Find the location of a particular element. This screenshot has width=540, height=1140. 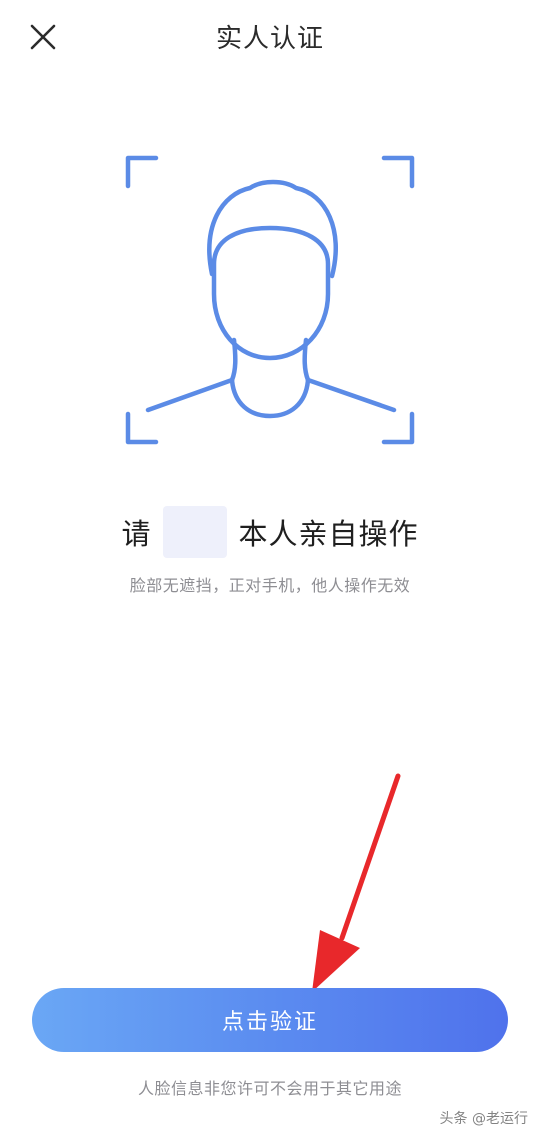

annotation-arrow-icon is located at coordinates (356, 882).